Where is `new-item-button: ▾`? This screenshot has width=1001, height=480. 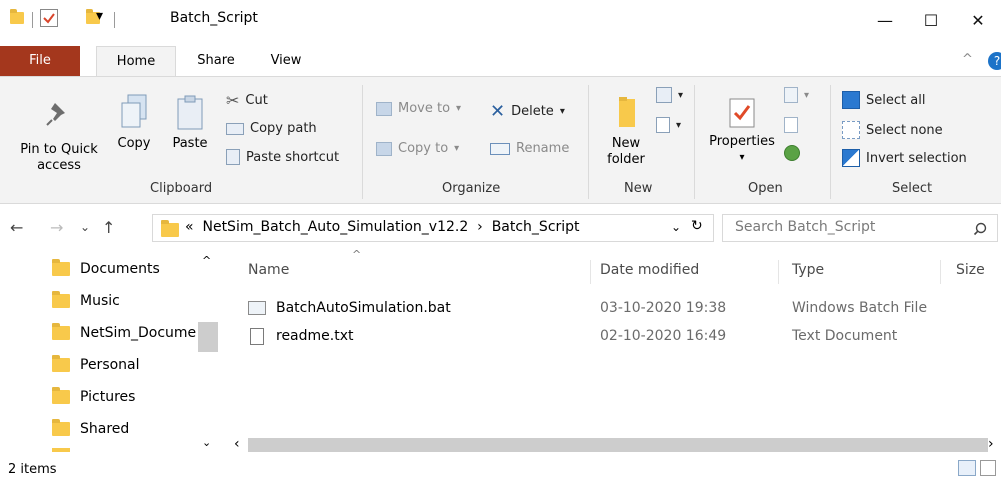
new-item-button: ▾ is located at coordinates (669, 95).